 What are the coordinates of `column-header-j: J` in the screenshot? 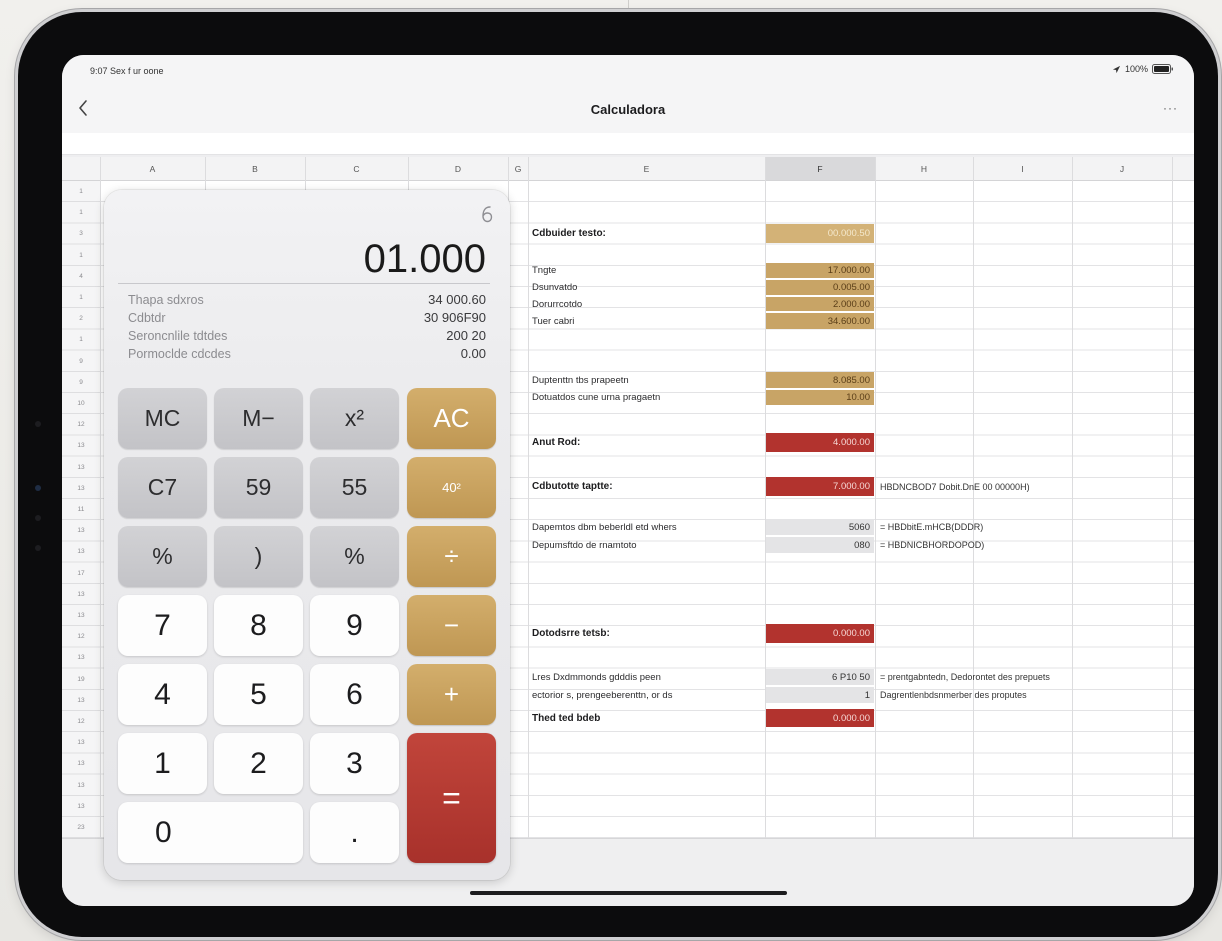 It's located at (1122, 169).